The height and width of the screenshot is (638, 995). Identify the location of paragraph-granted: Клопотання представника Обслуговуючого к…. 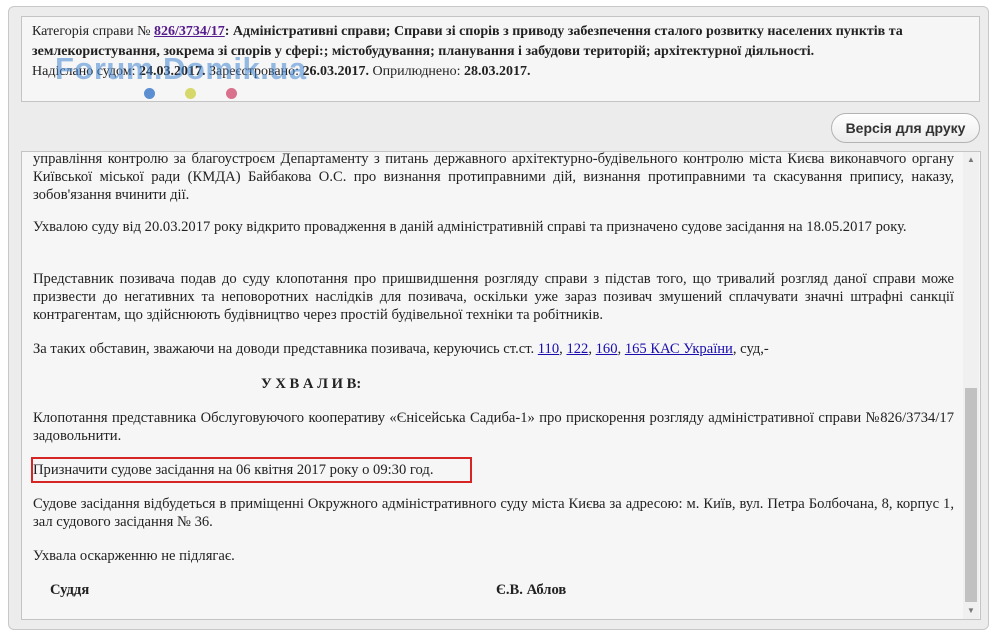
(493, 427).